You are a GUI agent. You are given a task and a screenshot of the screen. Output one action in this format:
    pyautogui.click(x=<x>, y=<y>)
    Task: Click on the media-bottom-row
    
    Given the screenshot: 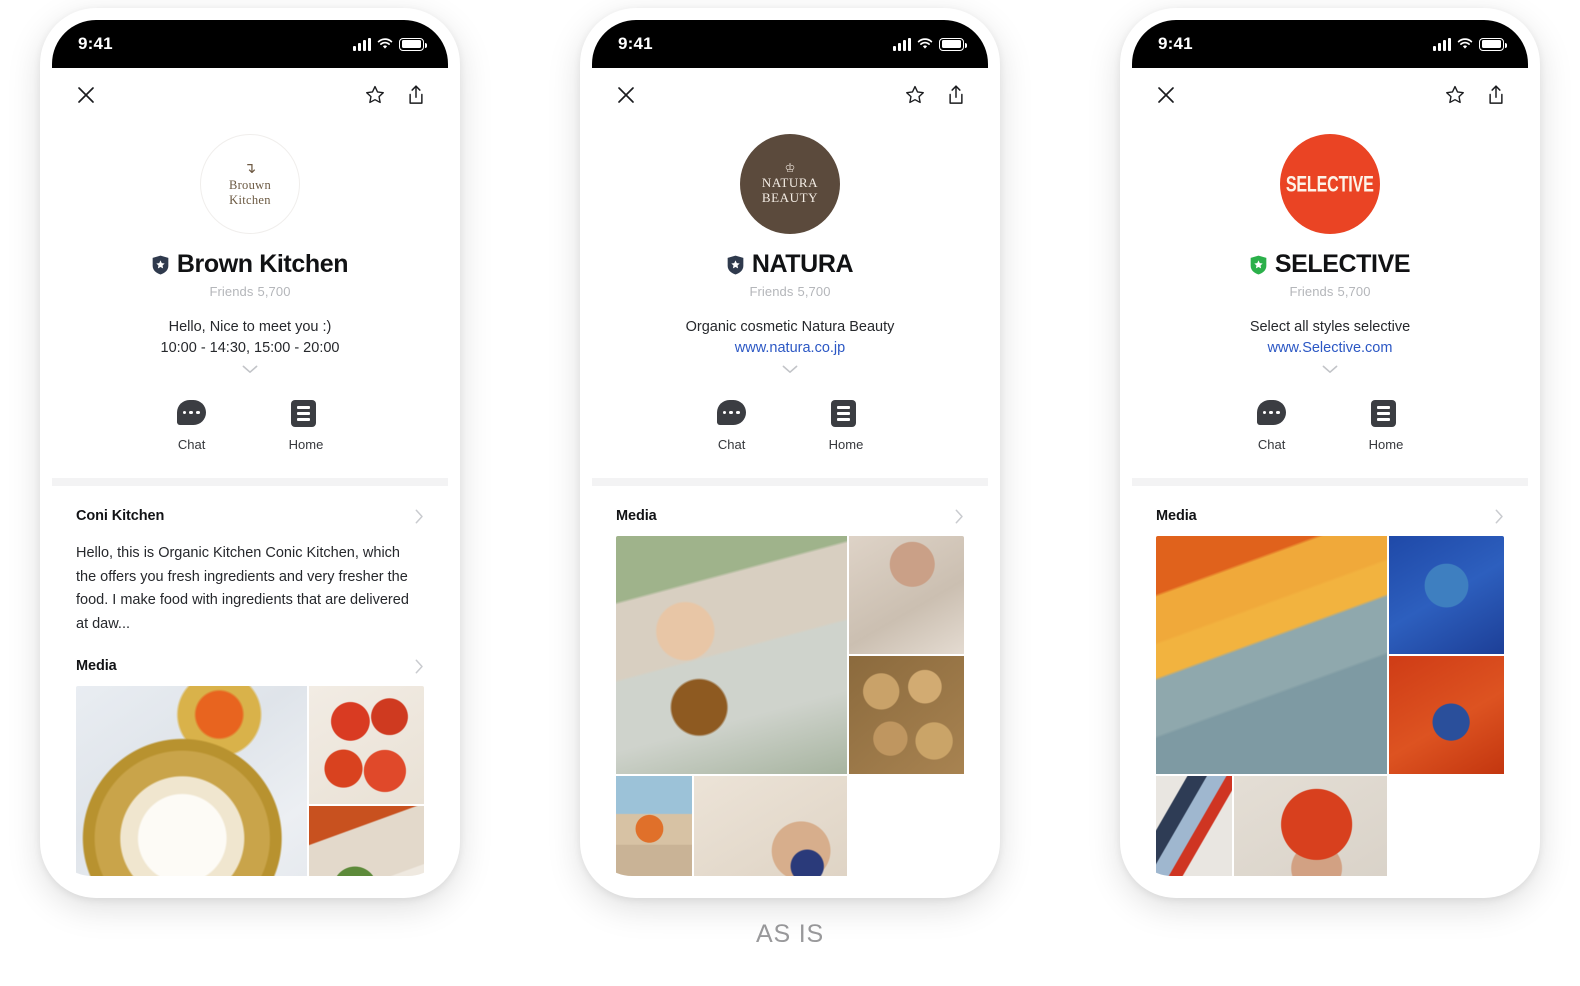 What is the action you would take?
    pyautogui.click(x=731, y=826)
    